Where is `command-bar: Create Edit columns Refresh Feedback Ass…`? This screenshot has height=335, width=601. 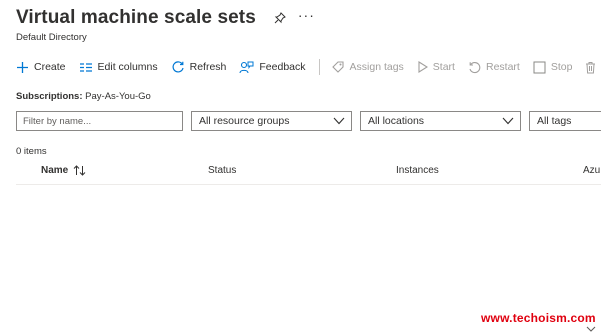 command-bar: Create Edit columns Refresh Feedback Ass… is located at coordinates (308, 67).